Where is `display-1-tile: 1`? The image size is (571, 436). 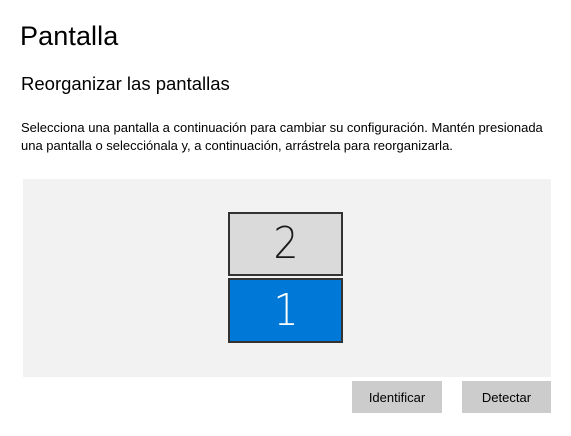 display-1-tile: 1 is located at coordinates (285, 310).